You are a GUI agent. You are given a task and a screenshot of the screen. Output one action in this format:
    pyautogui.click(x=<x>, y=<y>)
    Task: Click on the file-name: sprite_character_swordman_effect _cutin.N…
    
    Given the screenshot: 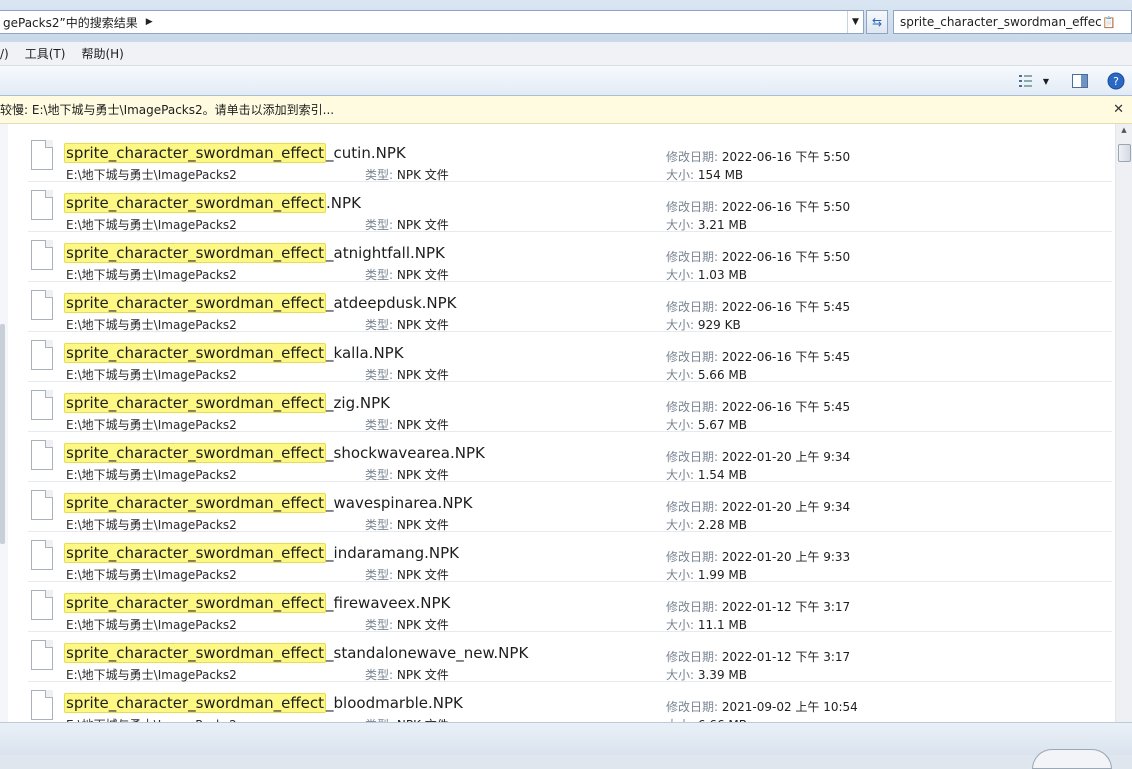 What is the action you would take?
    pyautogui.click(x=235, y=153)
    